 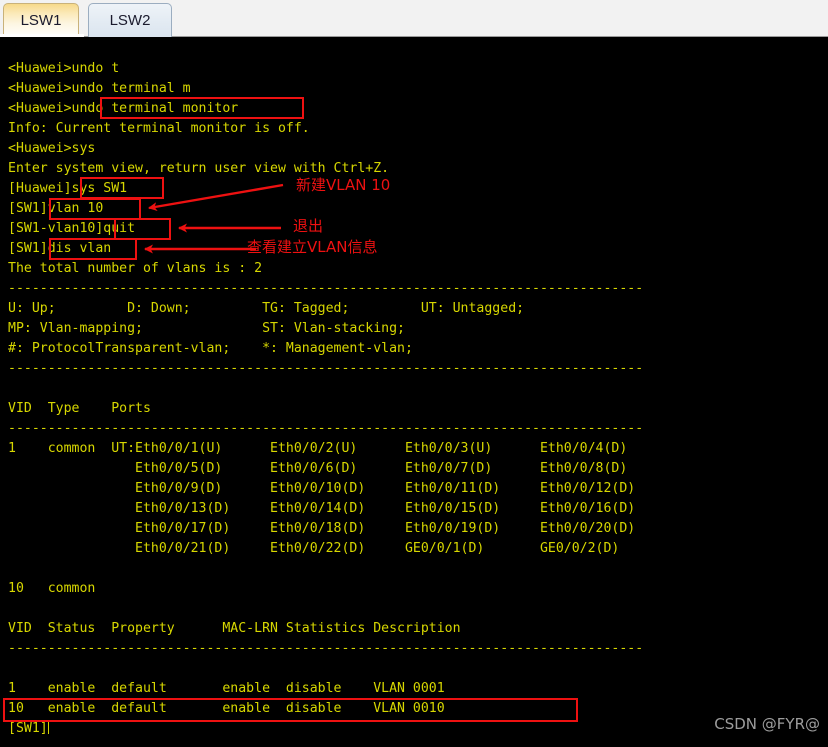 I want to click on tab-lsw1: LSW1, so click(x=41, y=20).